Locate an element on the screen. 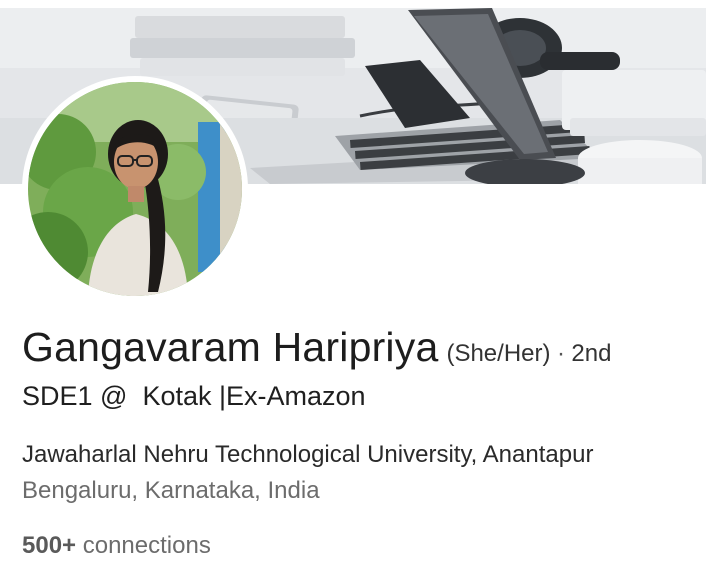 This screenshot has width=706, height=568. profile-name: Gangavaram Haripriya is located at coordinates (230, 347).